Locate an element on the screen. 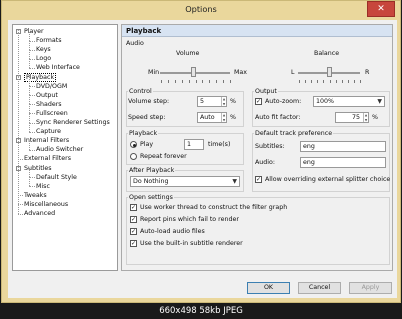 This screenshot has height=319, width=402. override-splitter-checkbox: ✓ is located at coordinates (258, 179).